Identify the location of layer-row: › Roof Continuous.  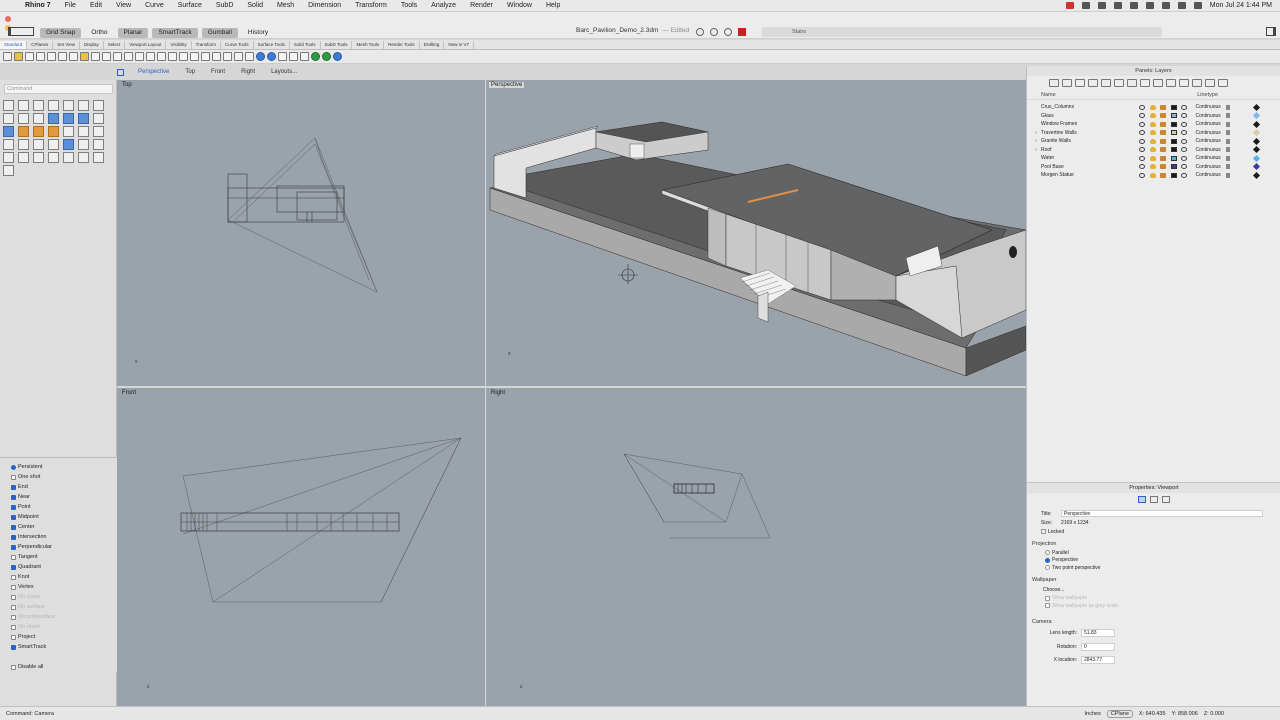
(1153, 150).